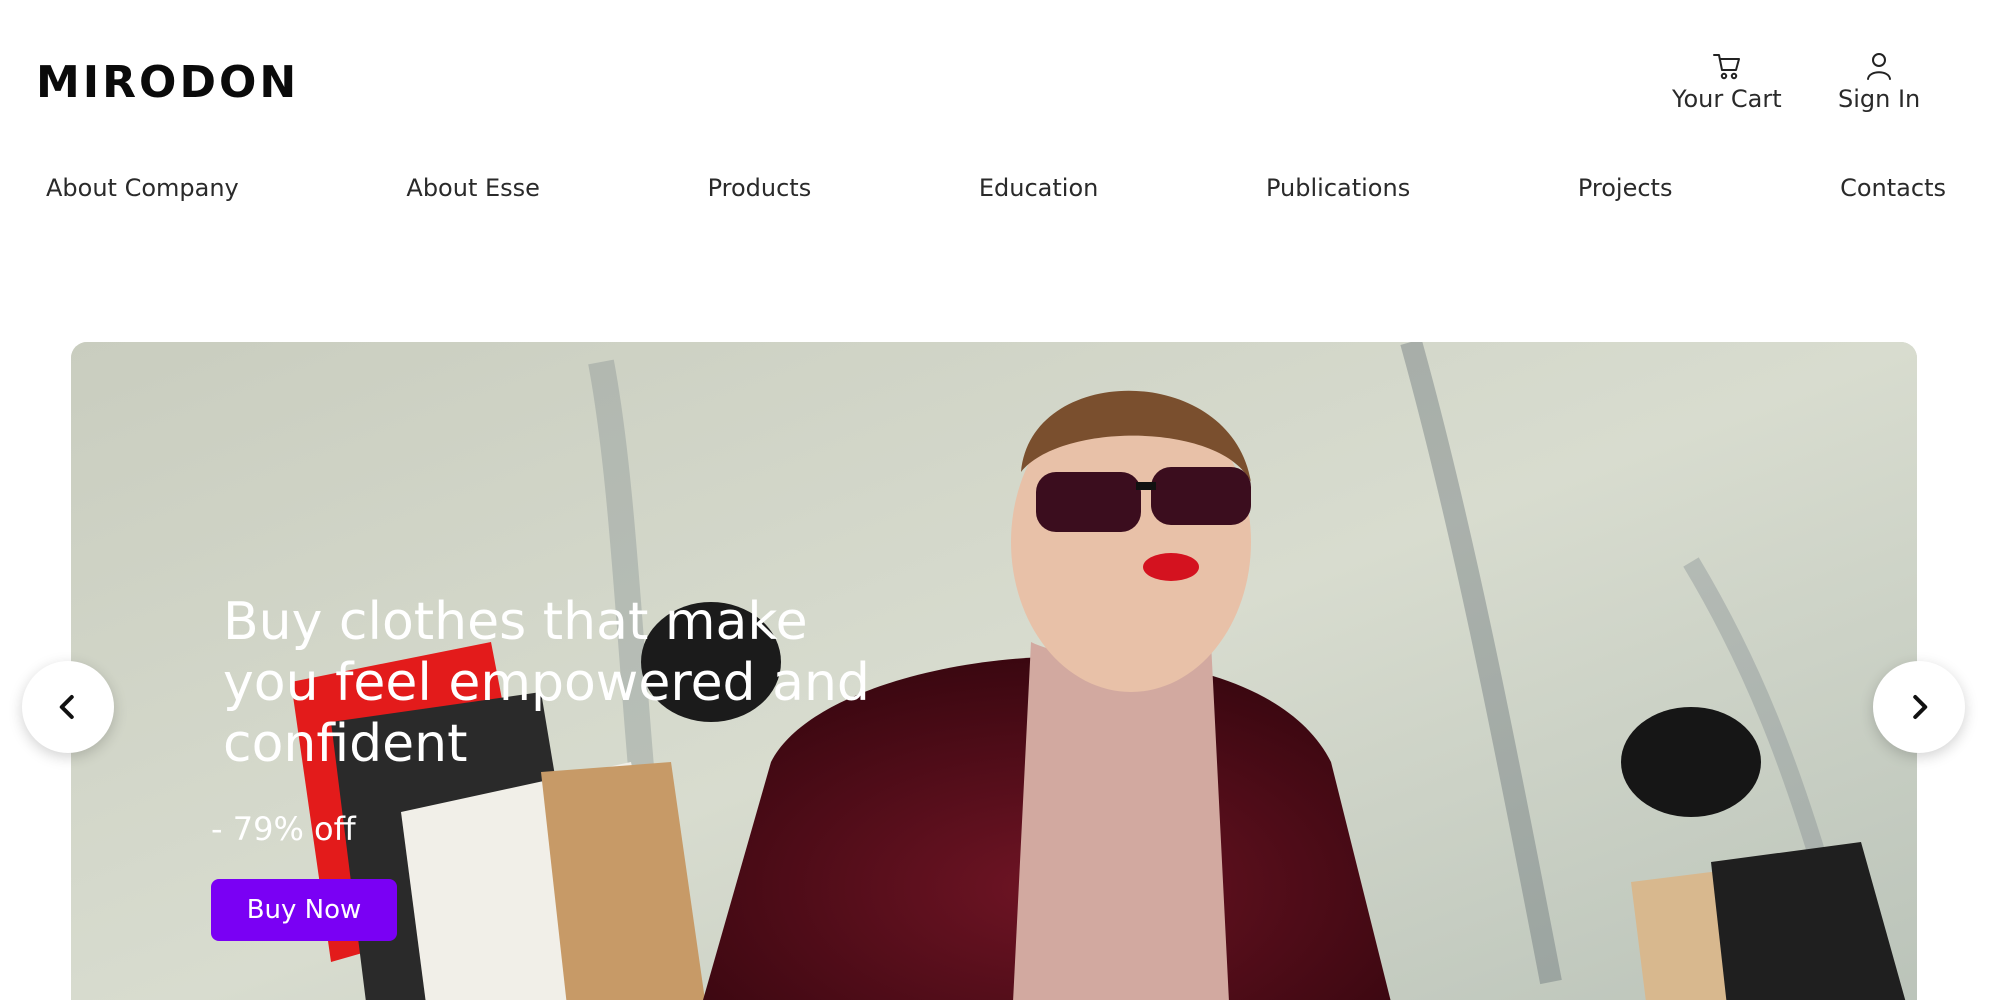 Image resolution: width=2000 pixels, height=1000 pixels. Describe the element at coordinates (1893, 188) in the screenshot. I see `nav-item-contacts: Contacts` at that location.